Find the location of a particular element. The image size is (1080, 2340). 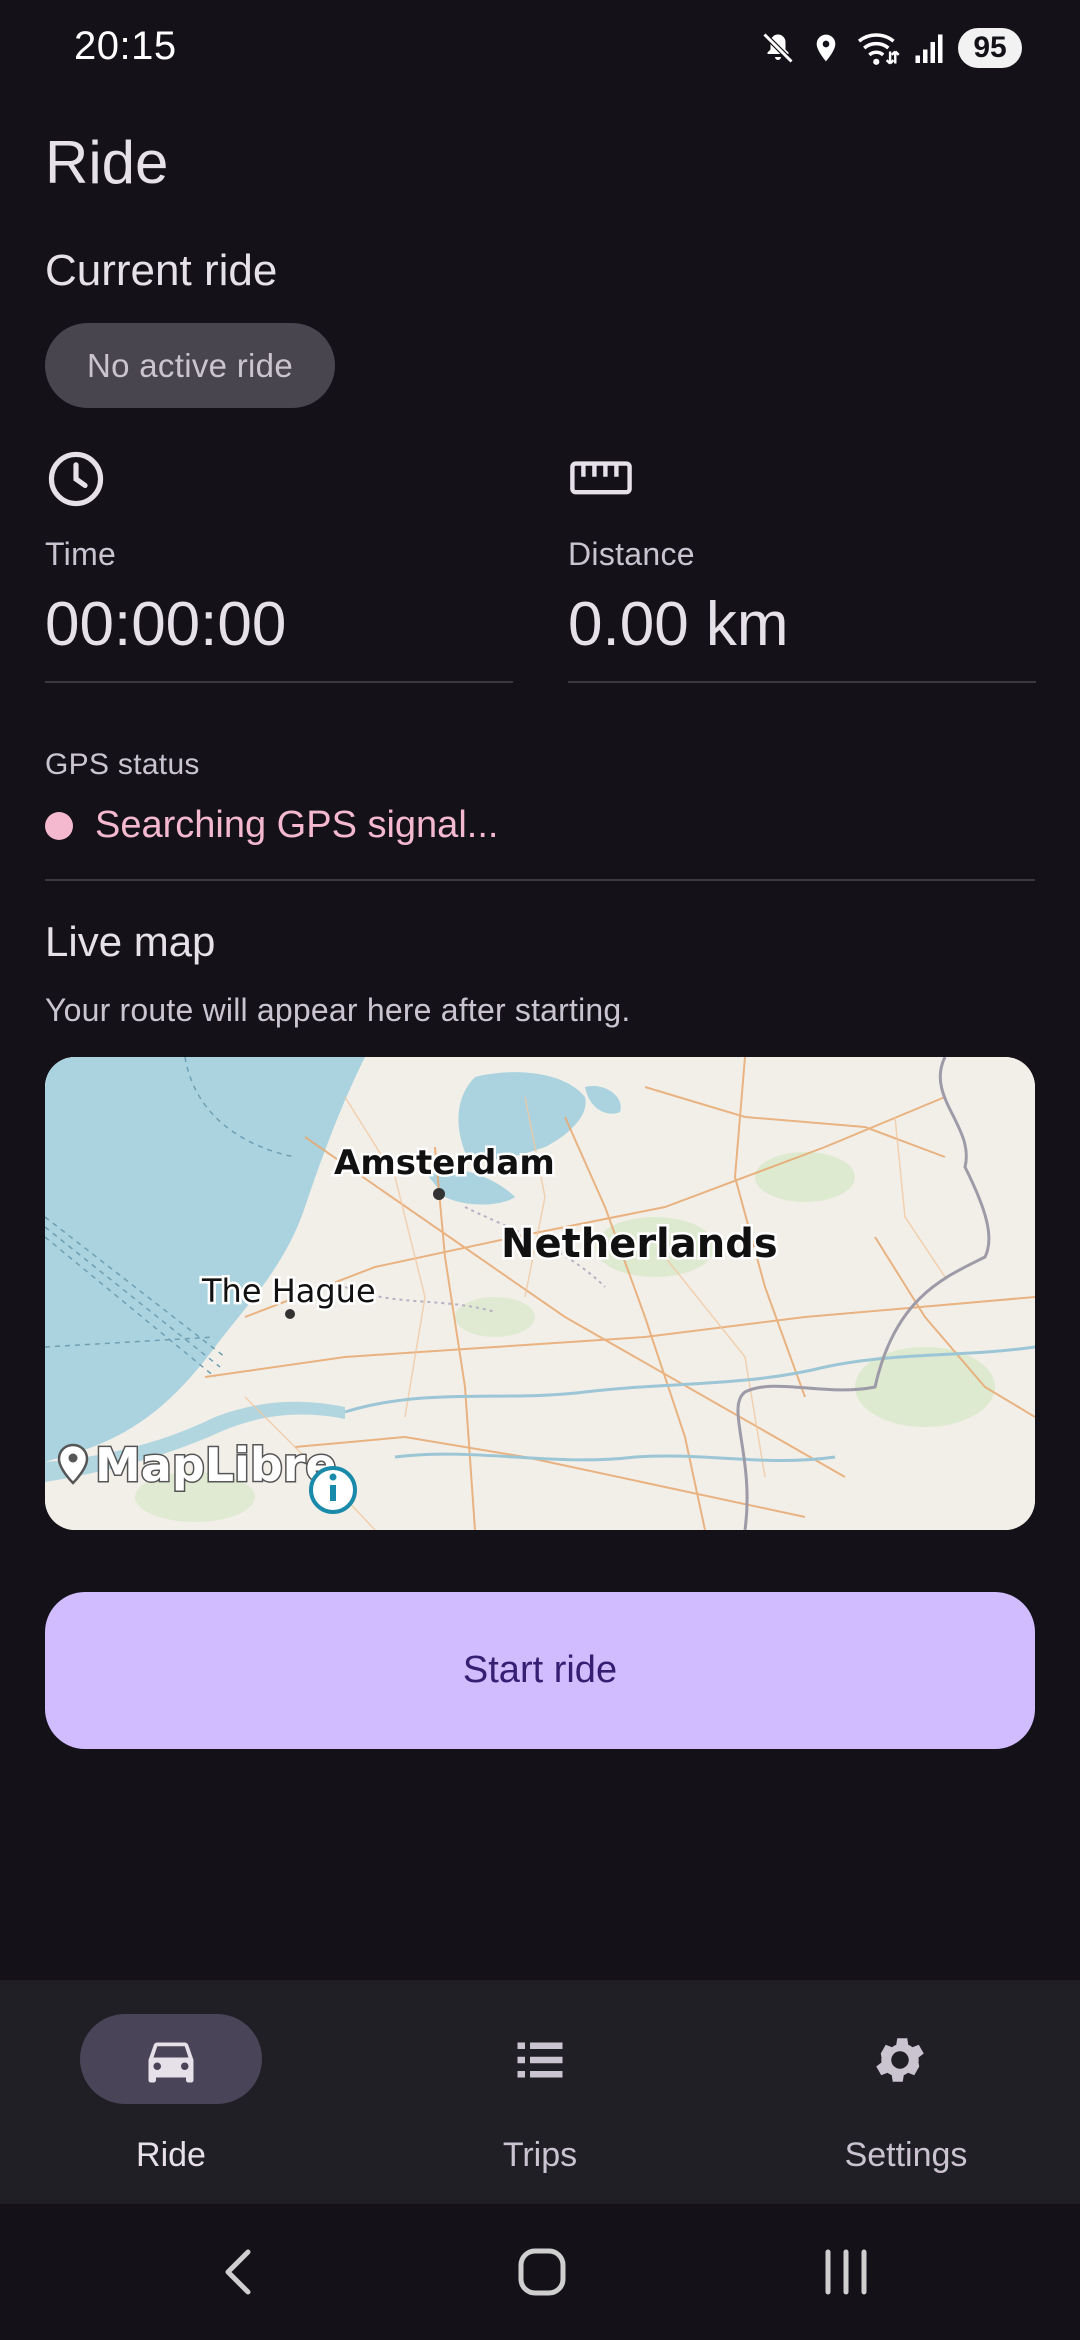

map-label-amsterdam: Amsterdam is located at coordinates (444, 1163).